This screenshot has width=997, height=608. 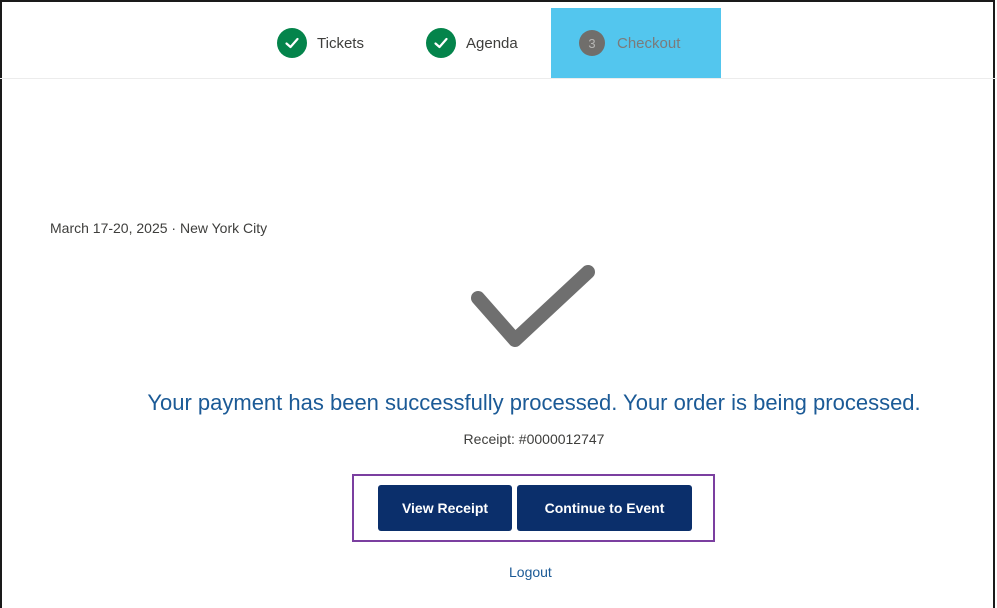 What do you see at coordinates (530, 572) in the screenshot?
I see `logout-link: Logout` at bounding box center [530, 572].